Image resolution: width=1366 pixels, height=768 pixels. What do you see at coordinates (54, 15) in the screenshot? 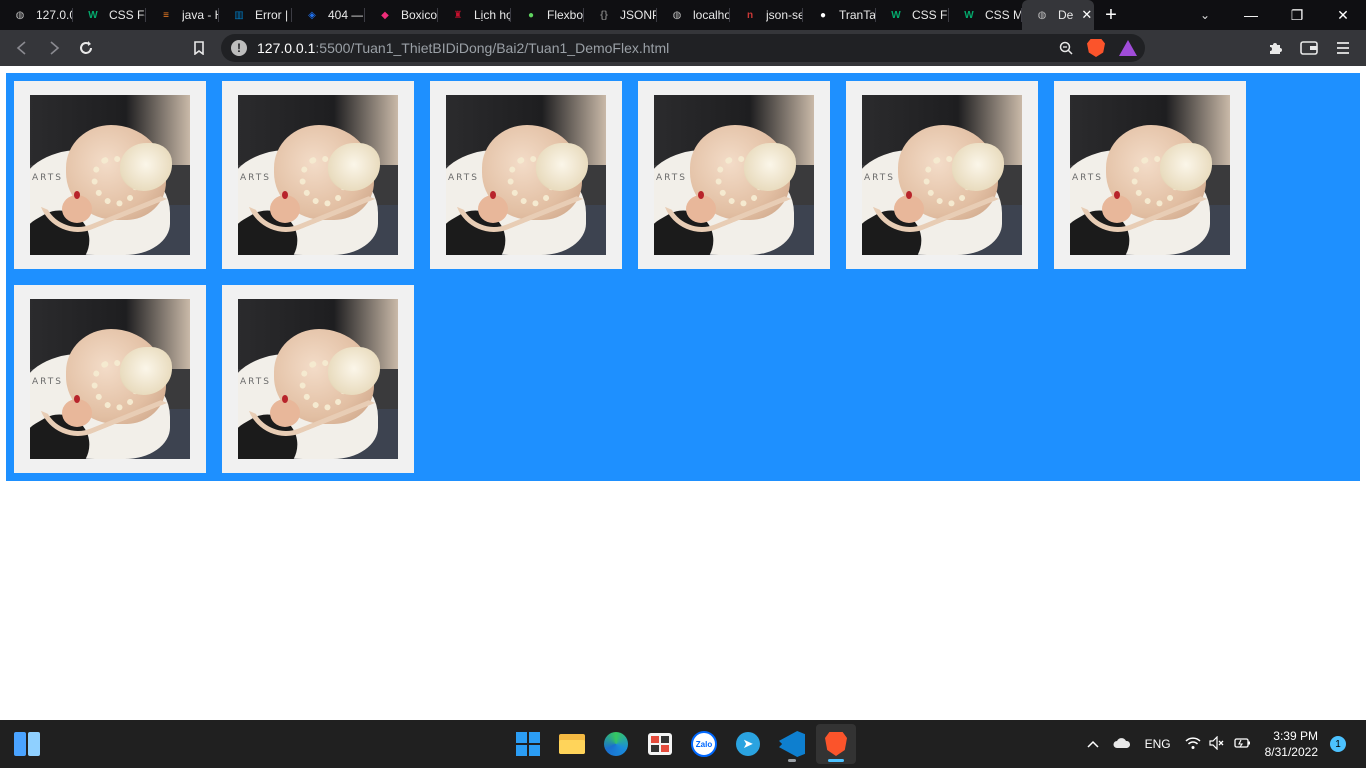
I see `tab-title: 127.0.0` at bounding box center [54, 15].